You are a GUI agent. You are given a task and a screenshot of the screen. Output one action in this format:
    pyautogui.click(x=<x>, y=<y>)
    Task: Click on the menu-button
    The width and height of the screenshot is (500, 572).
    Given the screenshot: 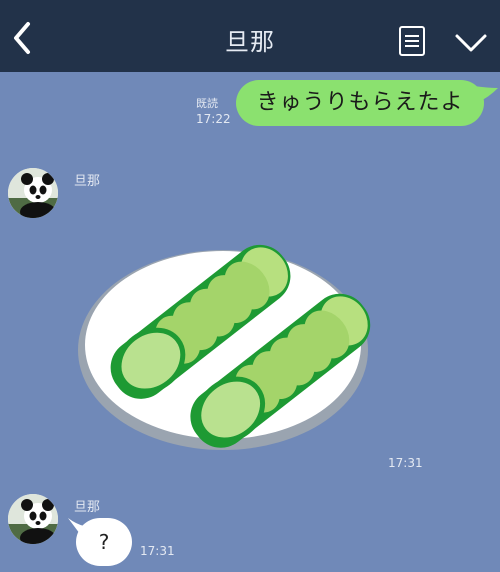 What is the action you would take?
    pyautogui.click(x=412, y=41)
    